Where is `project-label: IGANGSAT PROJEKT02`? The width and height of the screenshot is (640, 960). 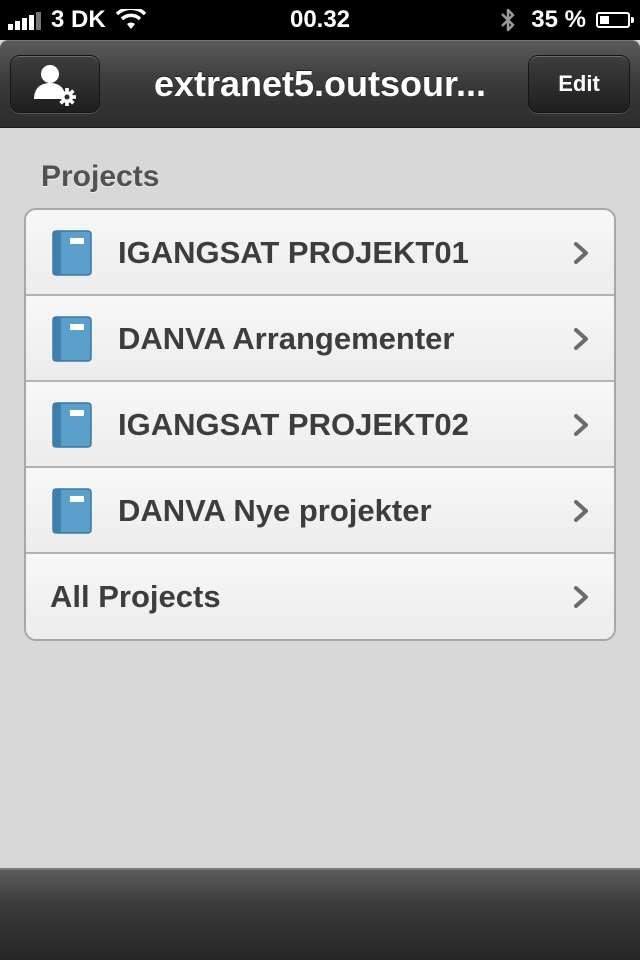 project-label: IGANGSAT PROJEKT02 is located at coordinates (293, 424).